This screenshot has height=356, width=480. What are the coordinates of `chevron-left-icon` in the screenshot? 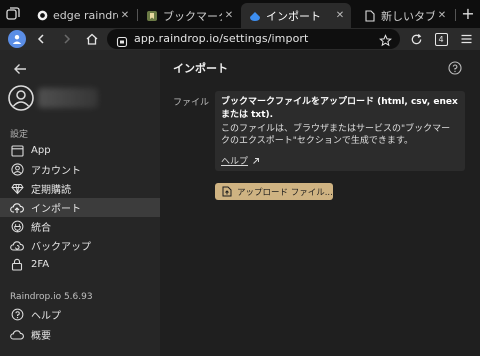 It's located at (40, 39).